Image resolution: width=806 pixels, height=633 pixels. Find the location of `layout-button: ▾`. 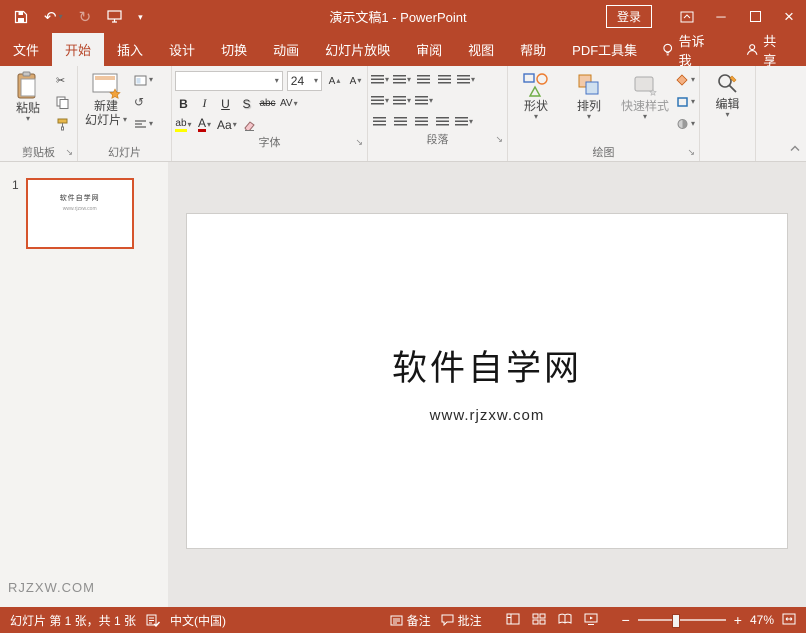

layout-button: ▾ is located at coordinates (143, 80).